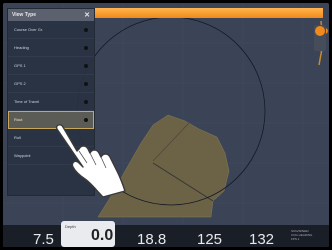 The image size is (332, 250). What do you see at coordinates (301, 235) in the screenshot?
I see `unit-labels: SOG/SPEED COG HEADING FPS 1` at bounding box center [301, 235].